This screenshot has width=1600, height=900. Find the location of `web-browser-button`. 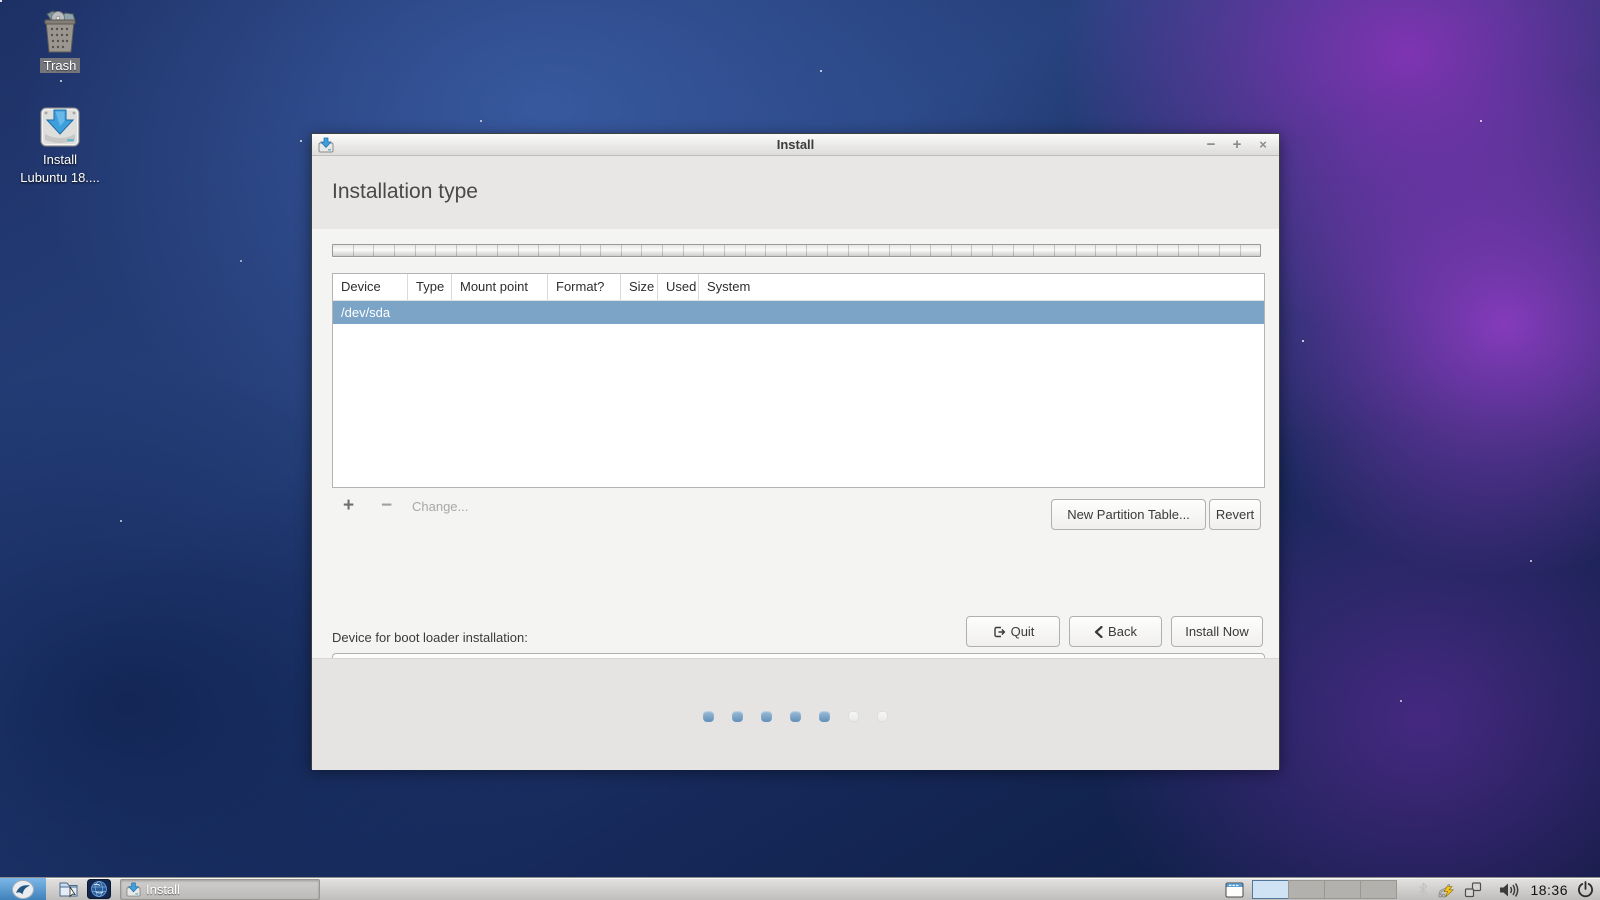

web-browser-button is located at coordinates (99, 889).